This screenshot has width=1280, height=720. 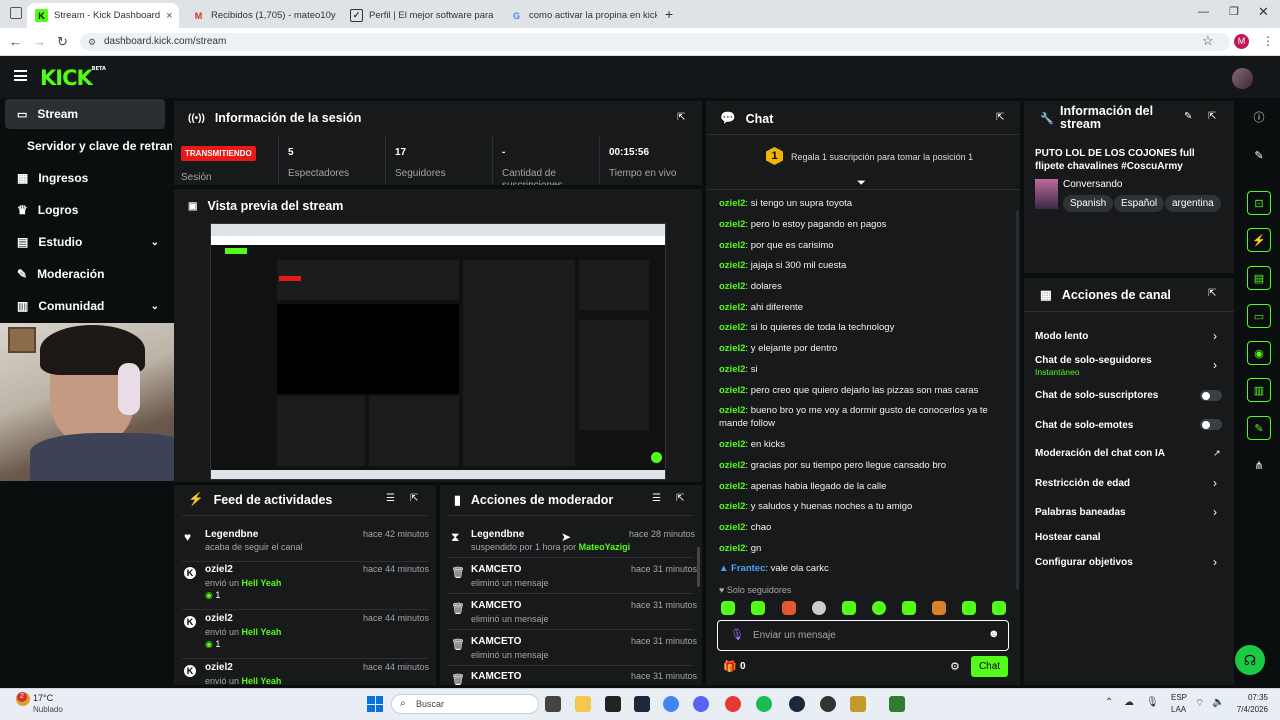 I want to click on kick-logo: KICKBETA, so click(x=73, y=78).